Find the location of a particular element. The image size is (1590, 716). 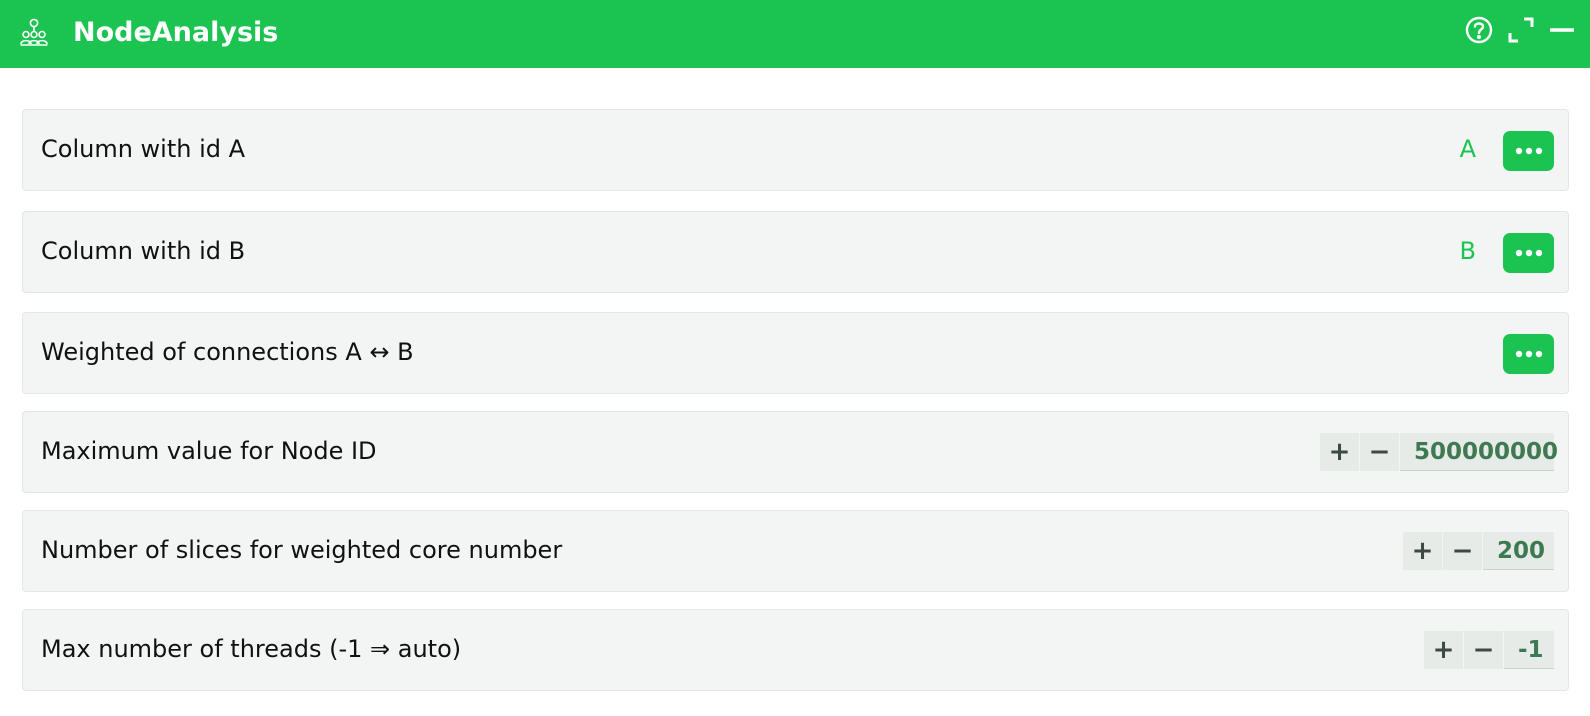

slices-stepper: + − 200 is located at coordinates (1478, 551).